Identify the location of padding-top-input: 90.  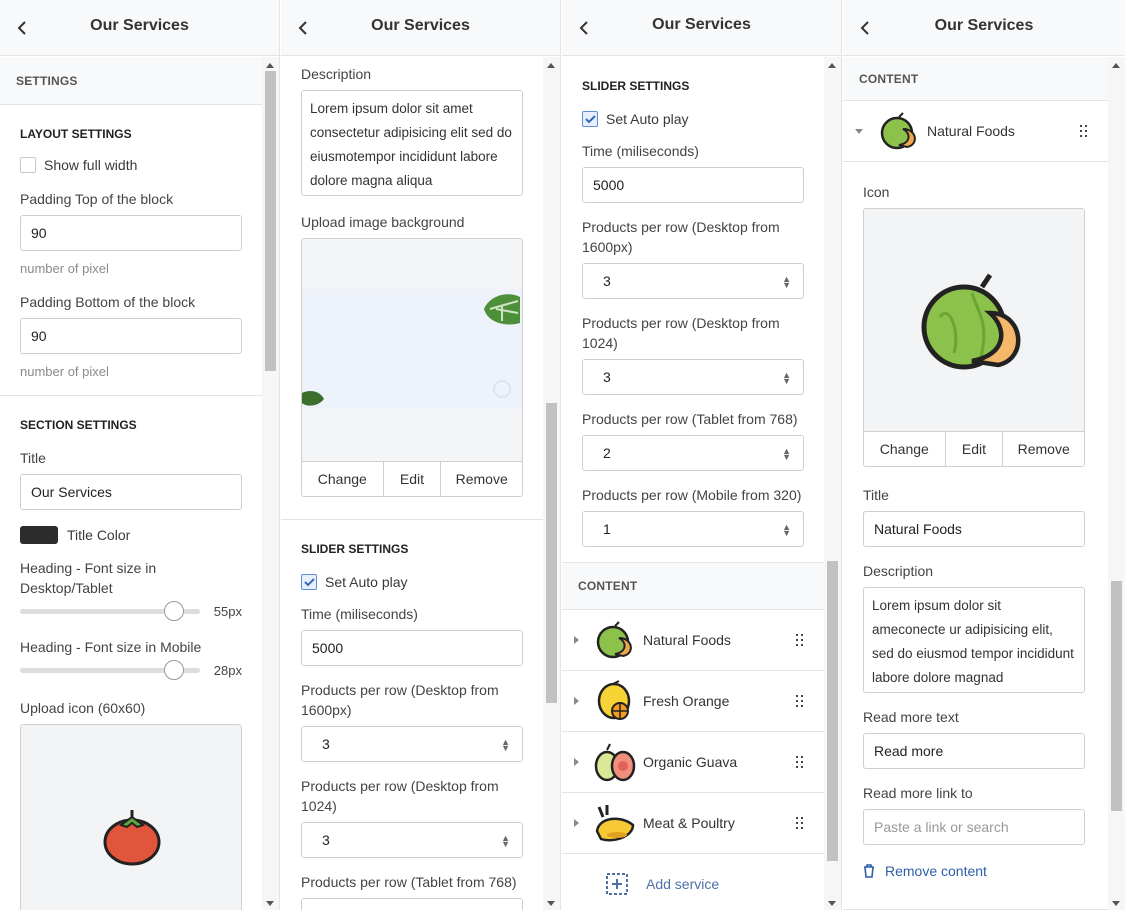
(131, 233).